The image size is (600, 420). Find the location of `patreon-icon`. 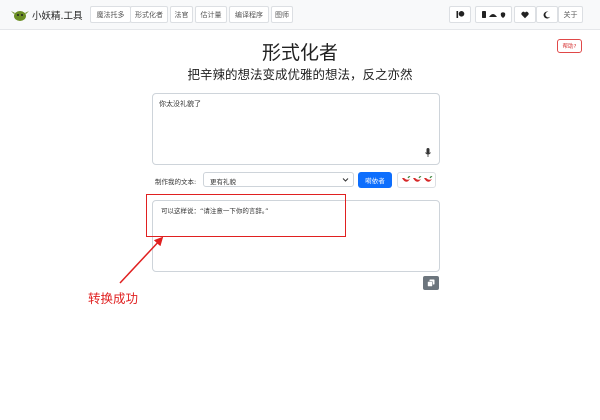

patreon-icon is located at coordinates (460, 14).